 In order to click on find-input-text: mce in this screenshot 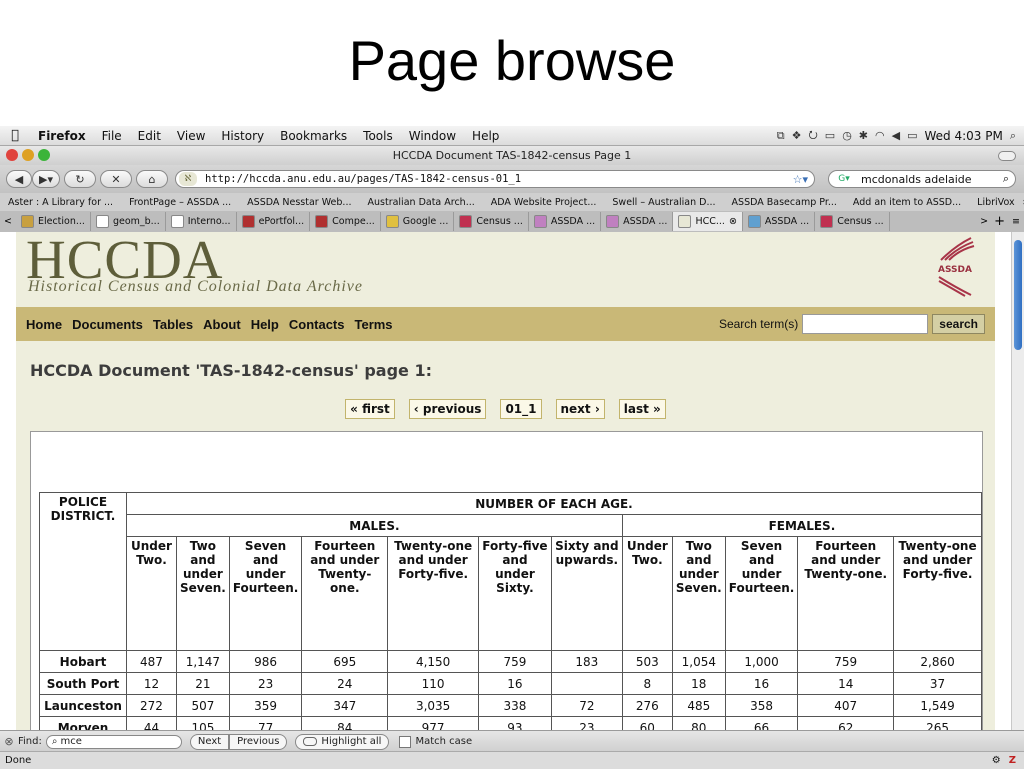, I will do `click(70, 741)`.